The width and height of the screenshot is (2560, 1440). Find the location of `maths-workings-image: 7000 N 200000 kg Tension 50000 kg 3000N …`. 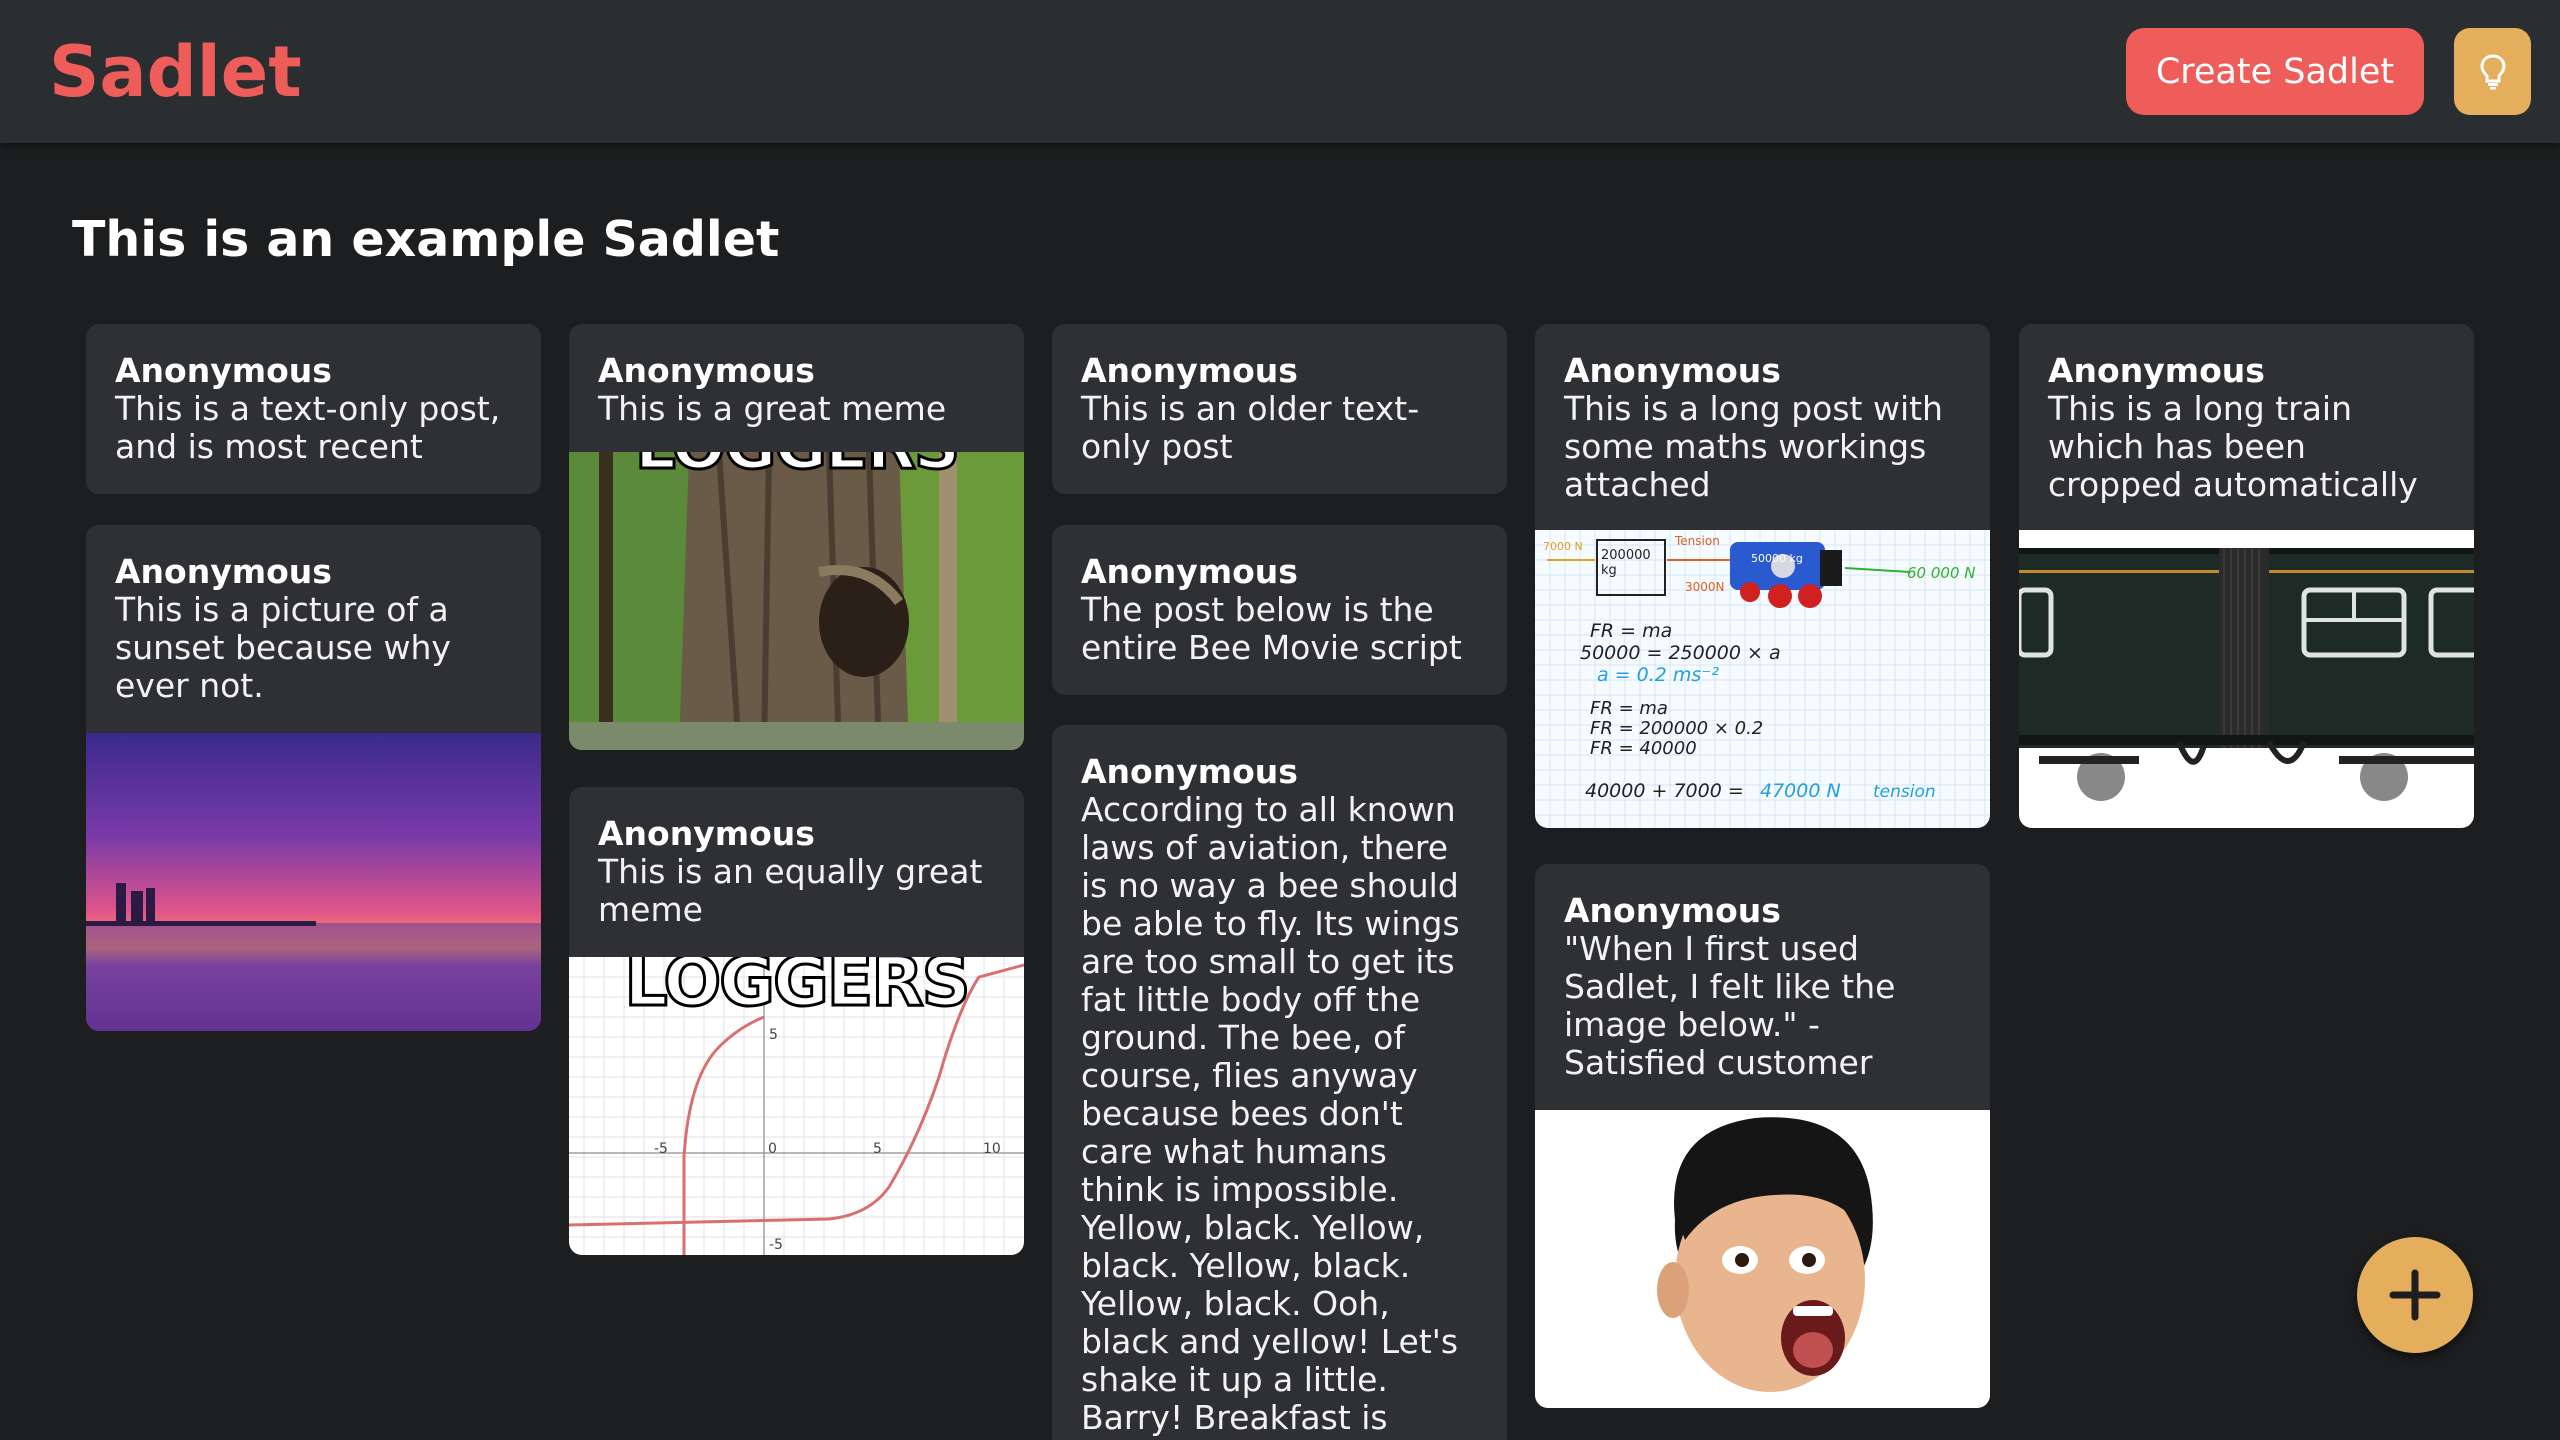

maths-workings-image: 7000 N 200000 kg Tension 50000 kg 3000N … is located at coordinates (1762, 679).